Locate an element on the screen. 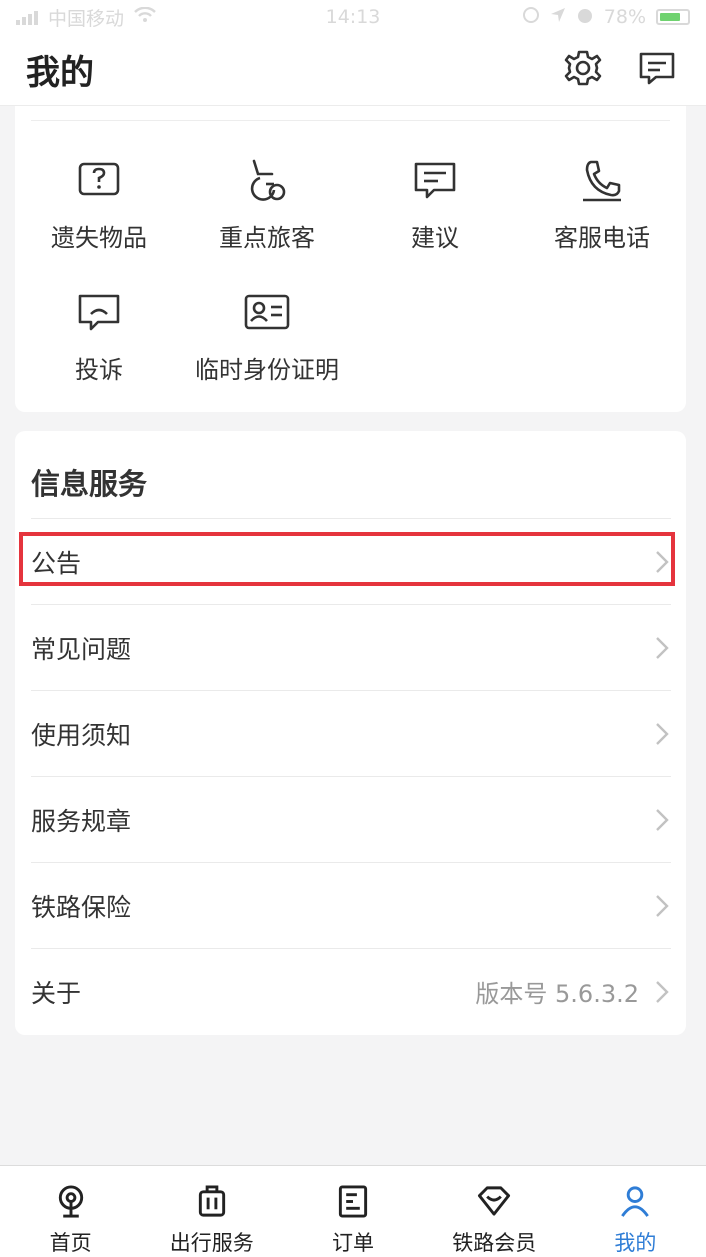 The width and height of the screenshot is (706, 1257). user-icon is located at coordinates (635, 1201).